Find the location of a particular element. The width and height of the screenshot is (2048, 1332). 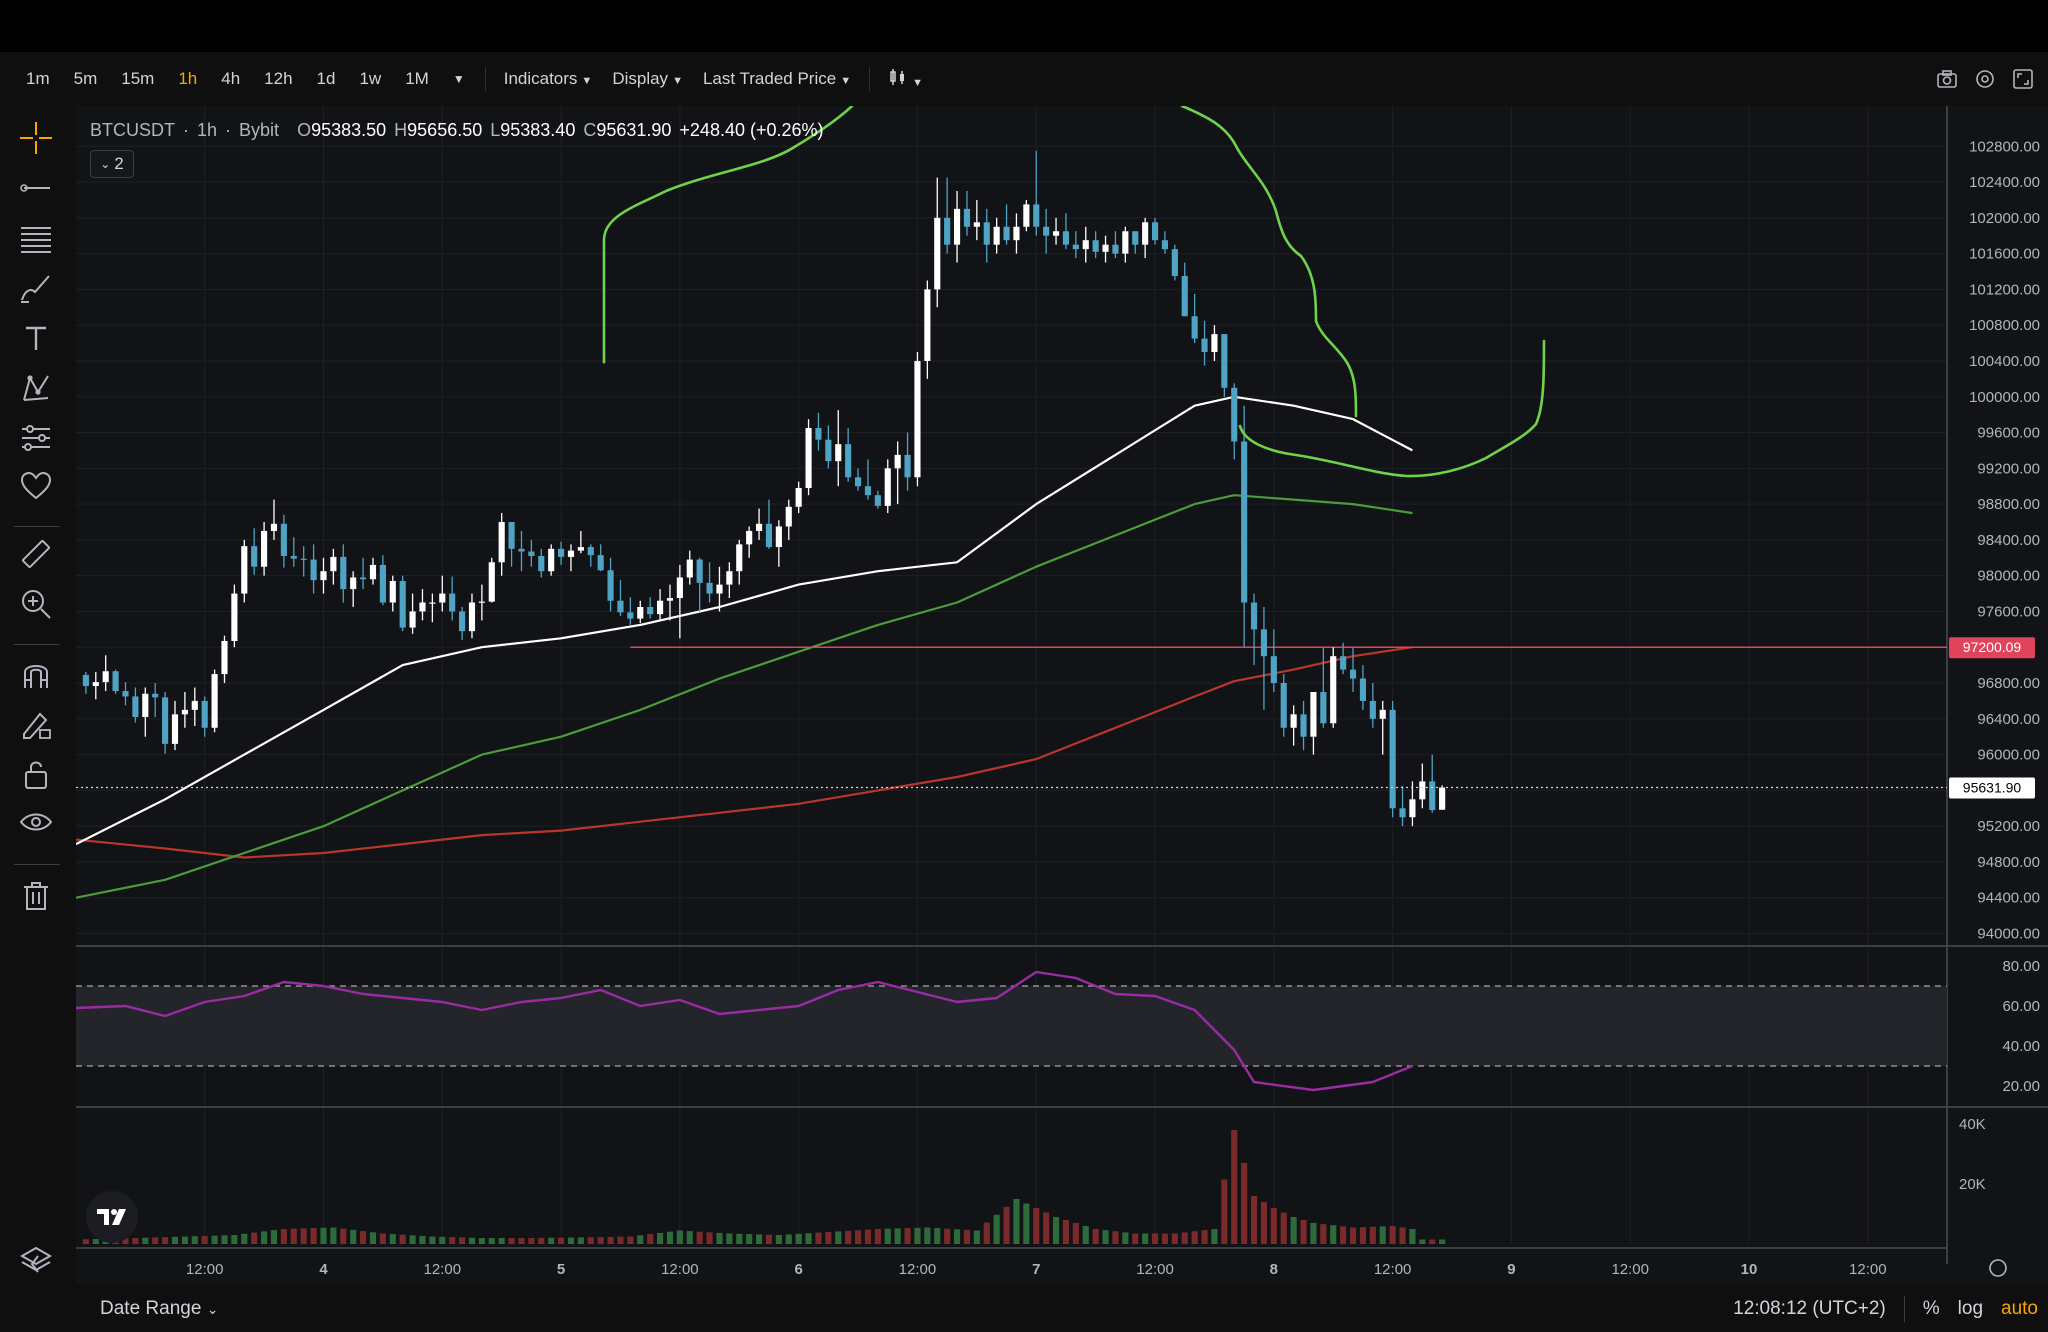

indicators-label: Indicators is located at coordinates (540, 78).